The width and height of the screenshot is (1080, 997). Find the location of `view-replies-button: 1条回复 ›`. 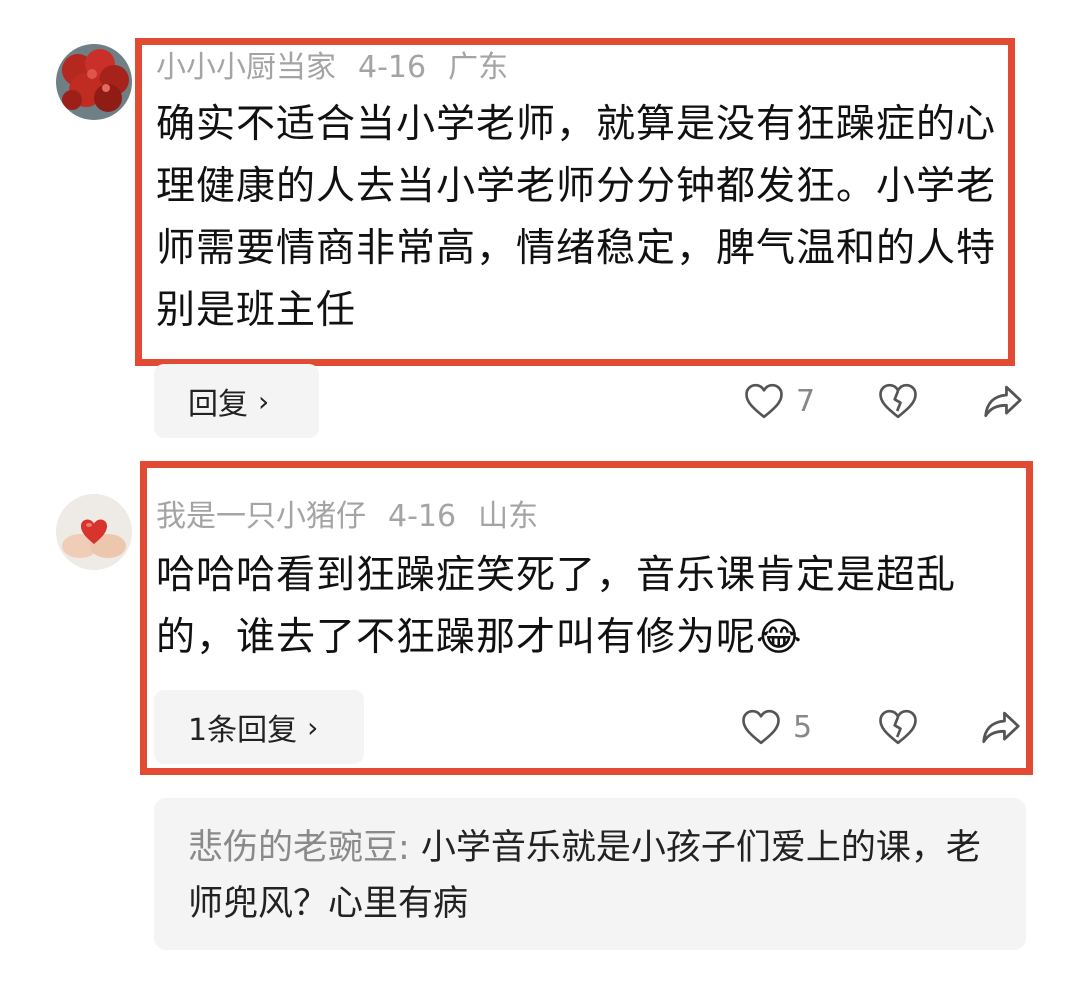

view-replies-button: 1条回复 › is located at coordinates (259, 727).